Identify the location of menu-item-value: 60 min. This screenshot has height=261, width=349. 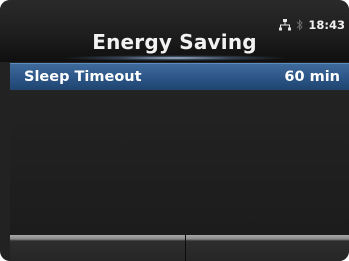
(312, 77).